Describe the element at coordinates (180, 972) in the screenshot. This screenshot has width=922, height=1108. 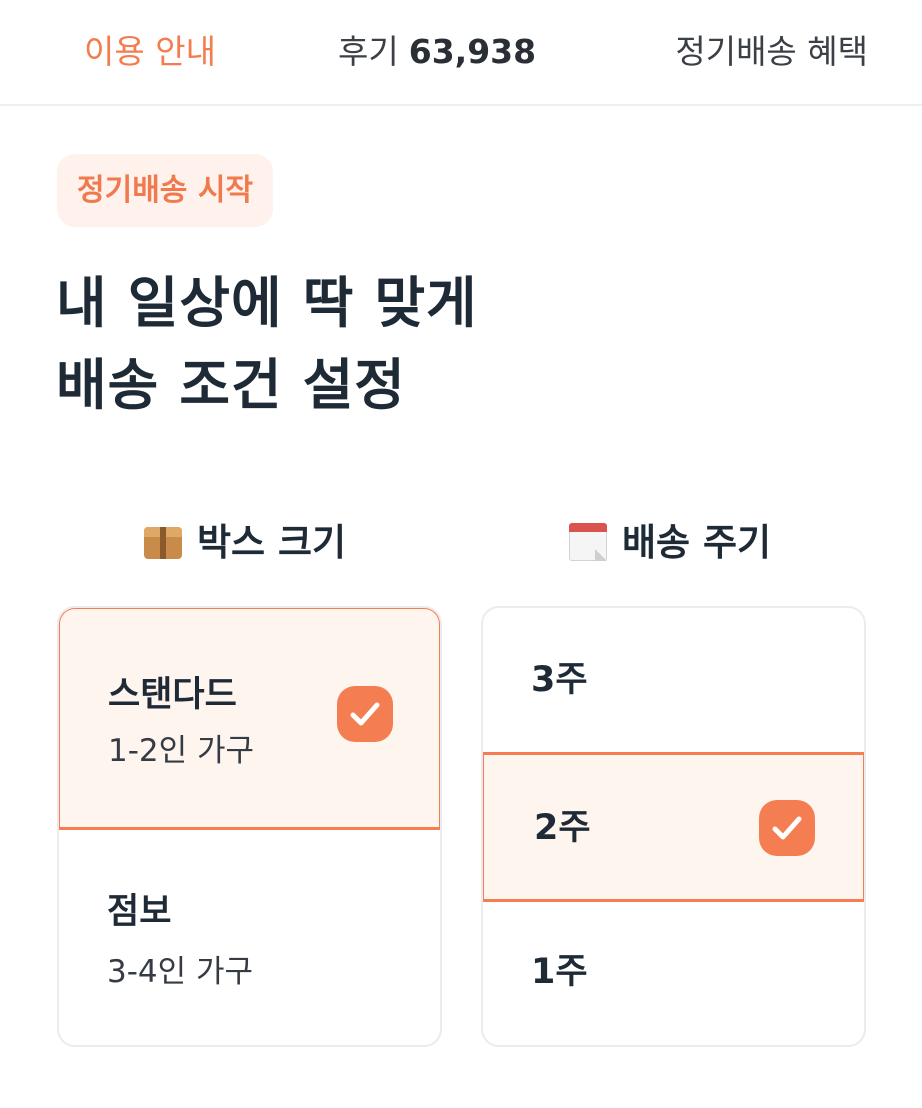
I see `box-option-household: 3-4인 가구` at that location.